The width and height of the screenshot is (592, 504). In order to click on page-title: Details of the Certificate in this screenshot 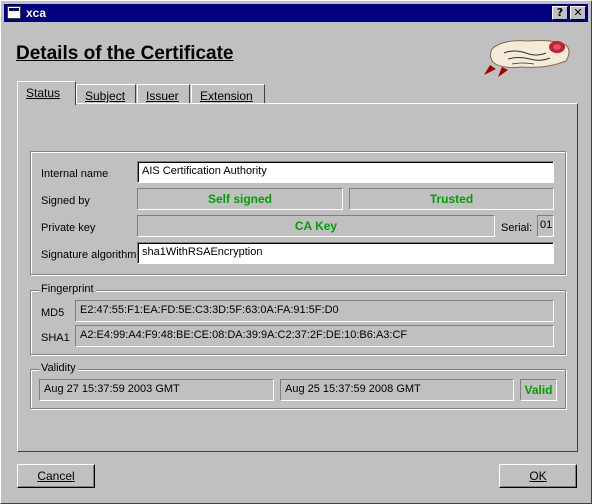, I will do `click(125, 53)`.